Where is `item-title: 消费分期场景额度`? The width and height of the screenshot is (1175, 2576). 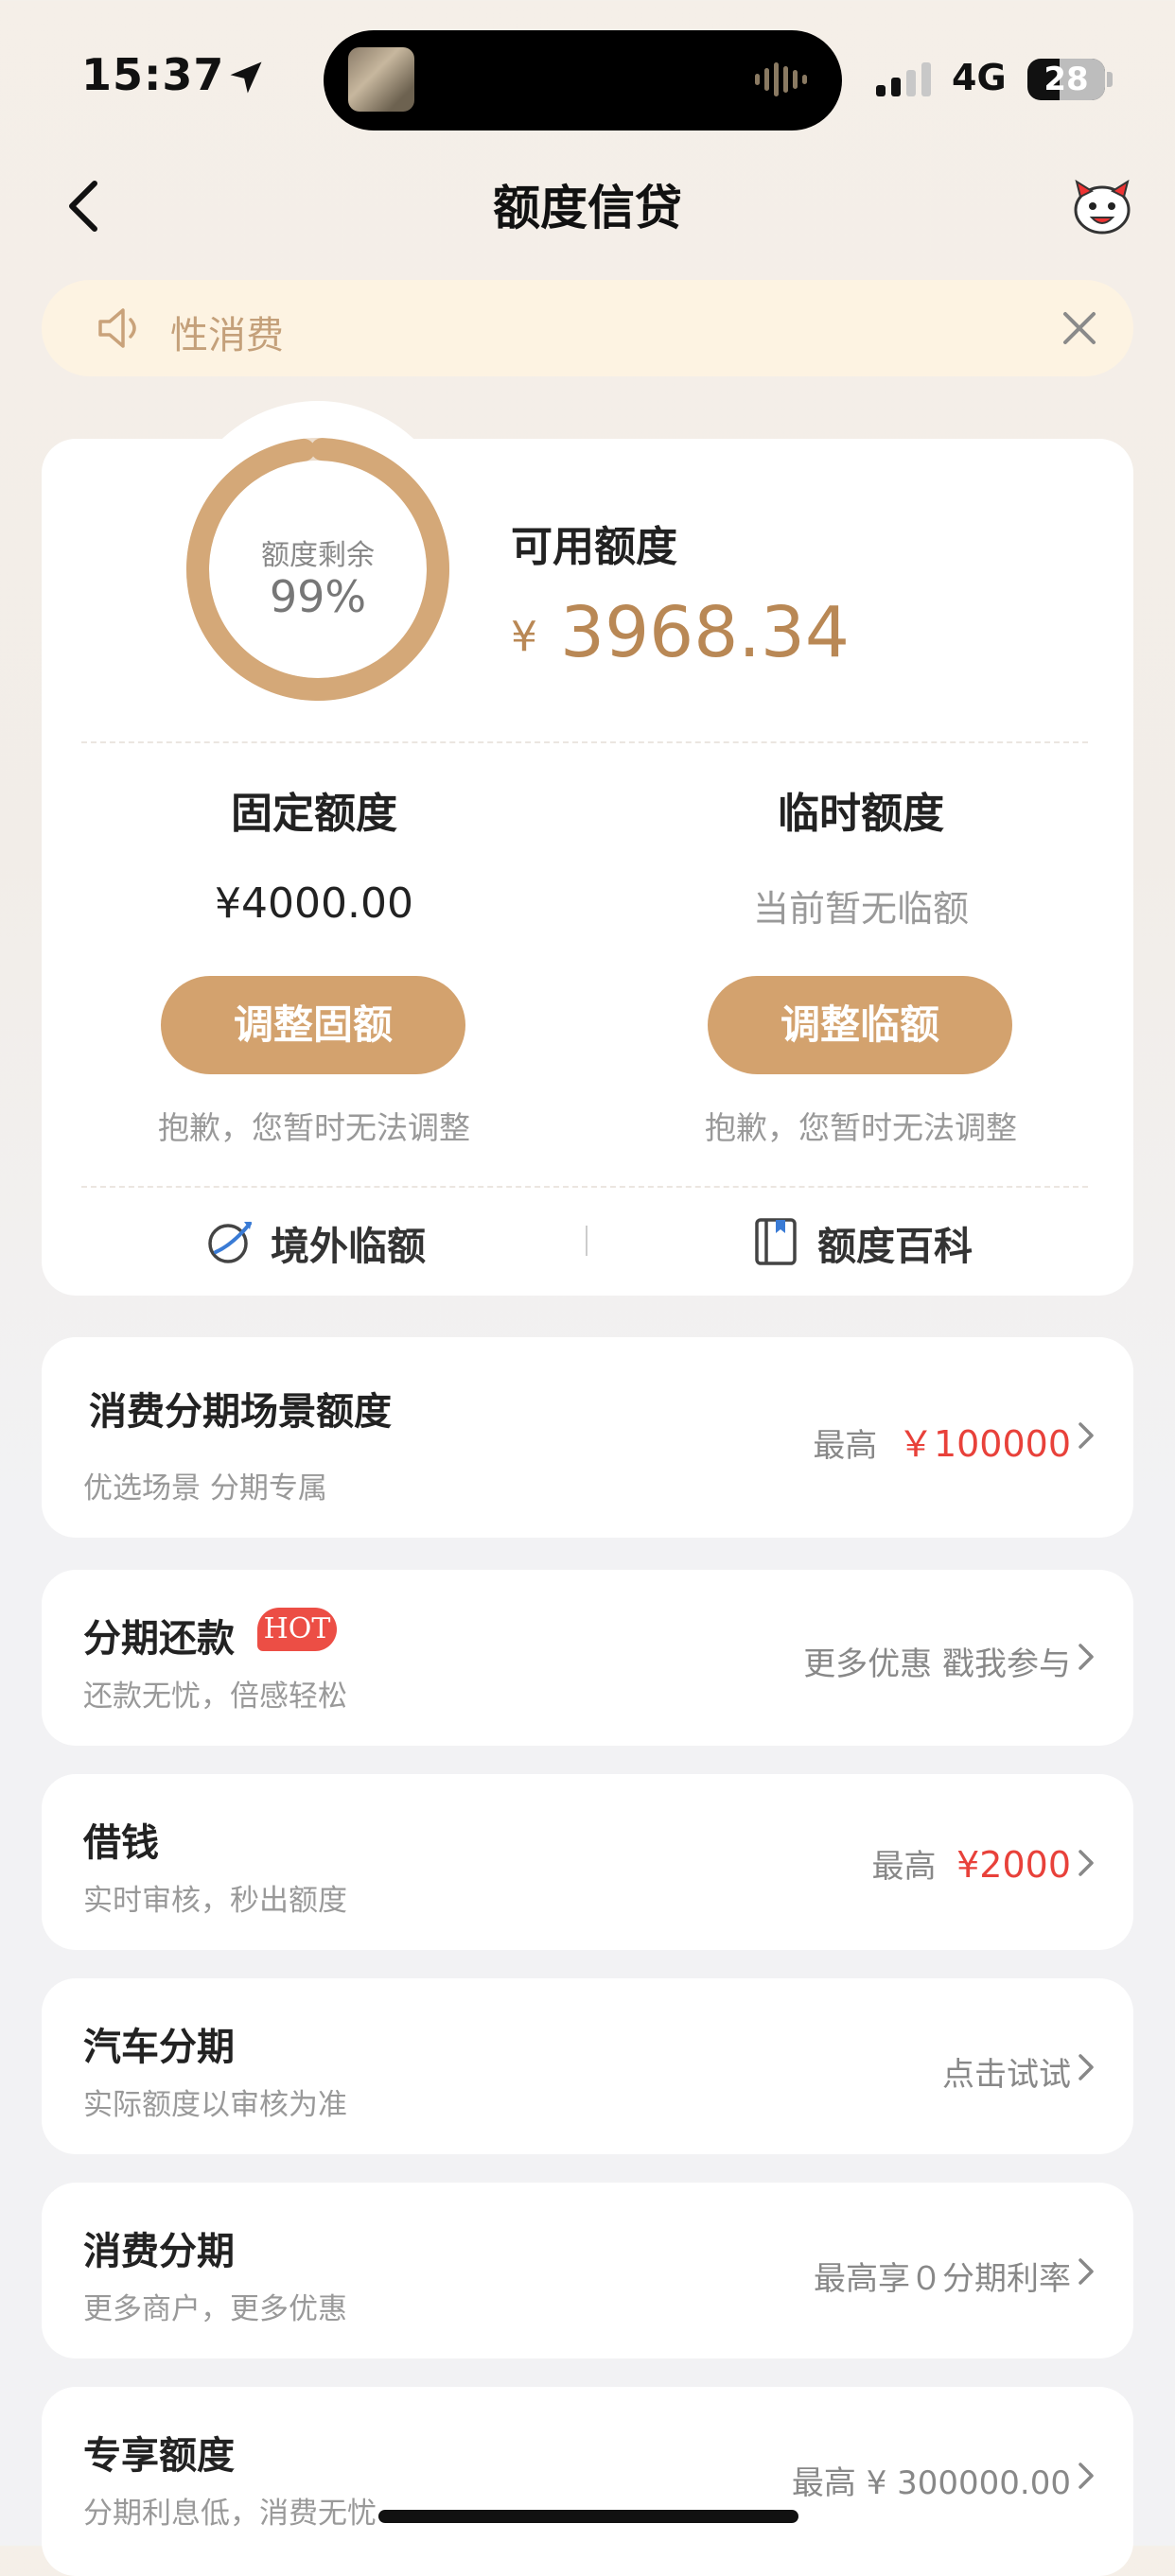
item-title: 消费分期场景额度 is located at coordinates (240, 1412).